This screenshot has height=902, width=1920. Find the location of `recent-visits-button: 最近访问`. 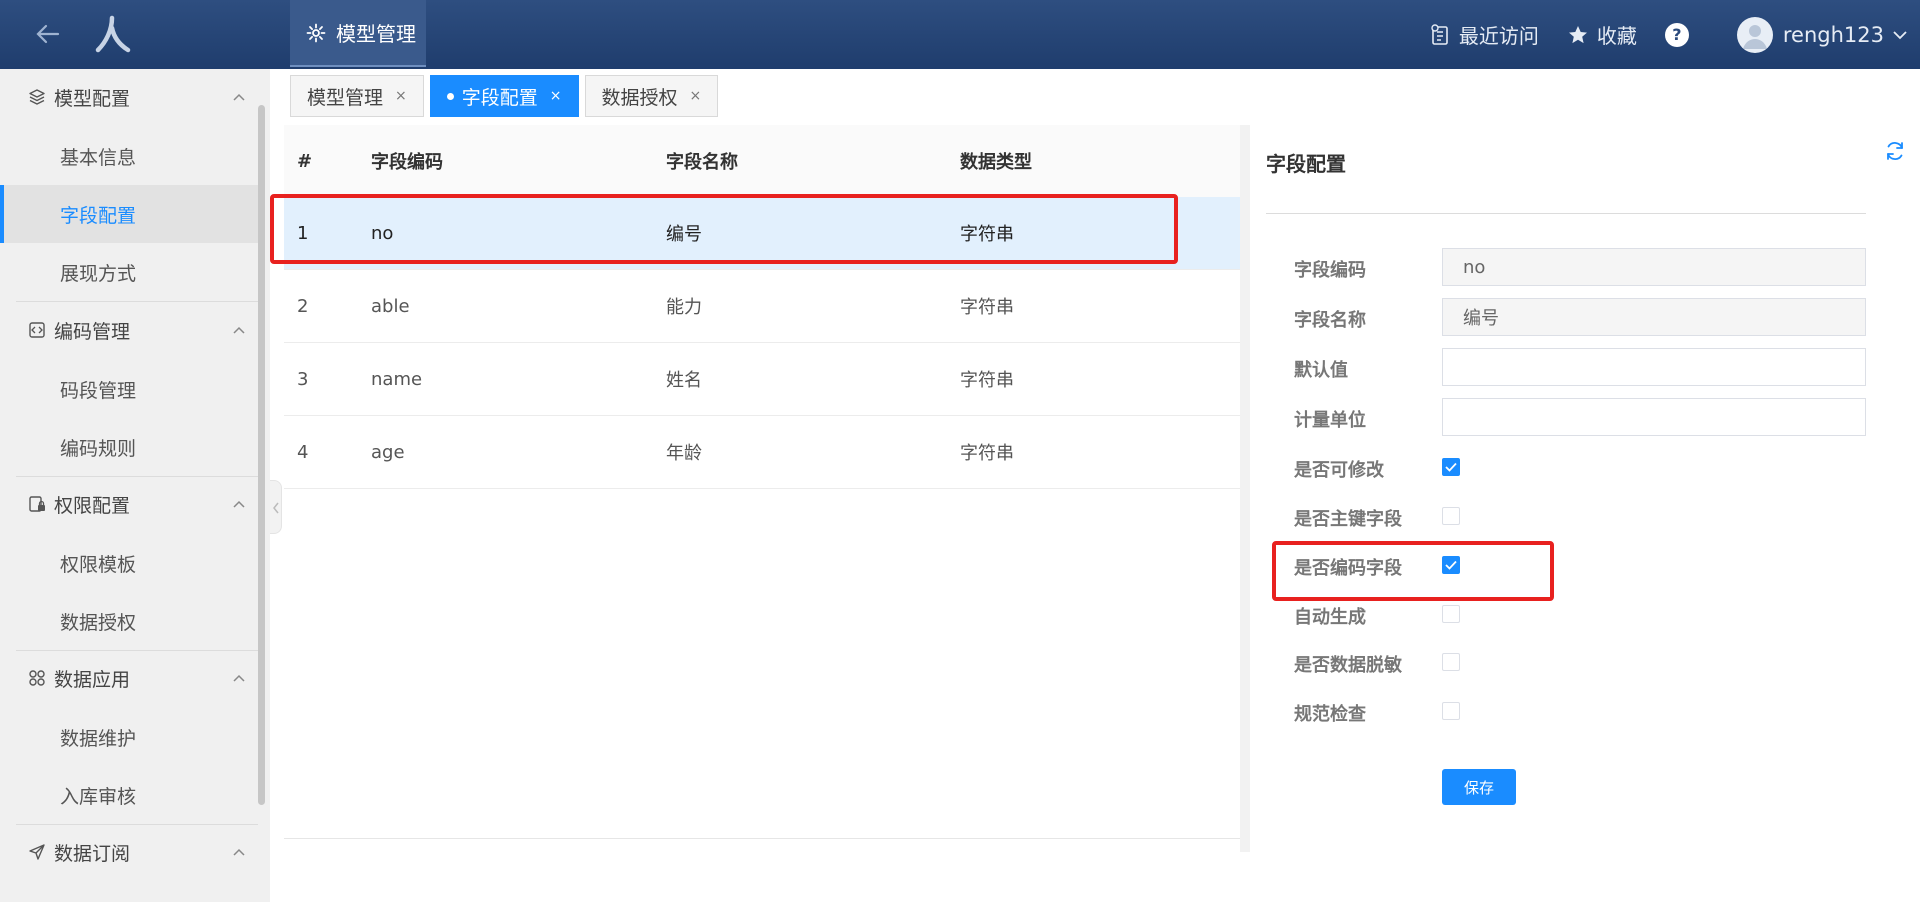

recent-visits-button: 最近访问 is located at coordinates (1484, 34).